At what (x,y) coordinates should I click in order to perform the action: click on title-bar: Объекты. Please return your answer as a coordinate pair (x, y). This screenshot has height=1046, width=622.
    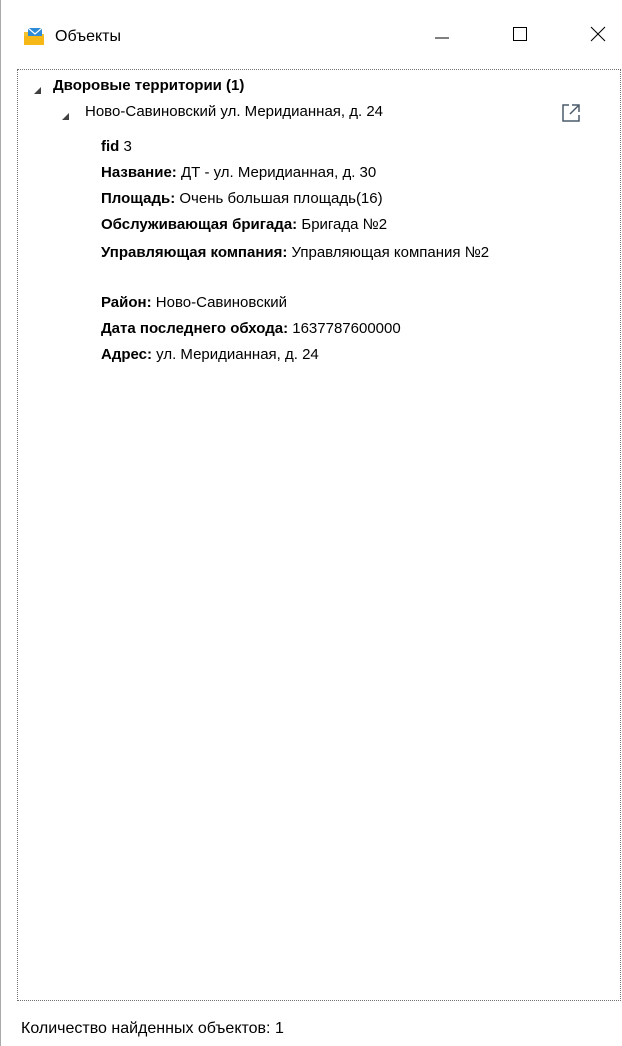
    Looking at the image, I should click on (311, 31).